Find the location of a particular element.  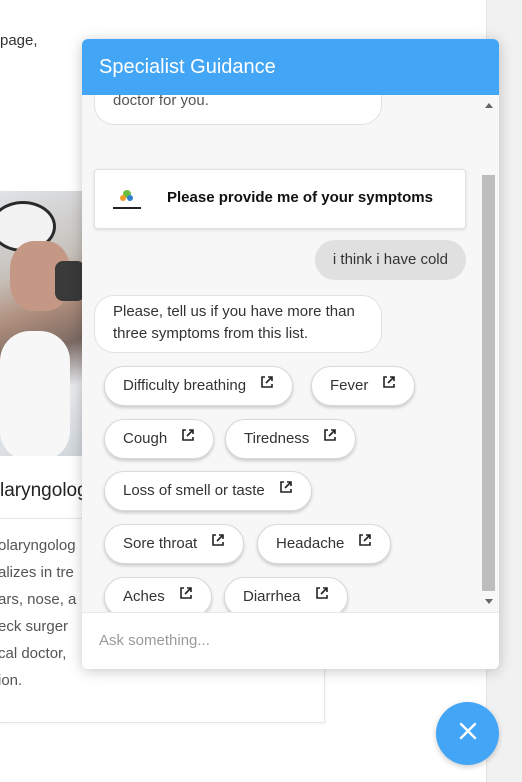

description-line: ars, nose, a is located at coordinates (38, 599).